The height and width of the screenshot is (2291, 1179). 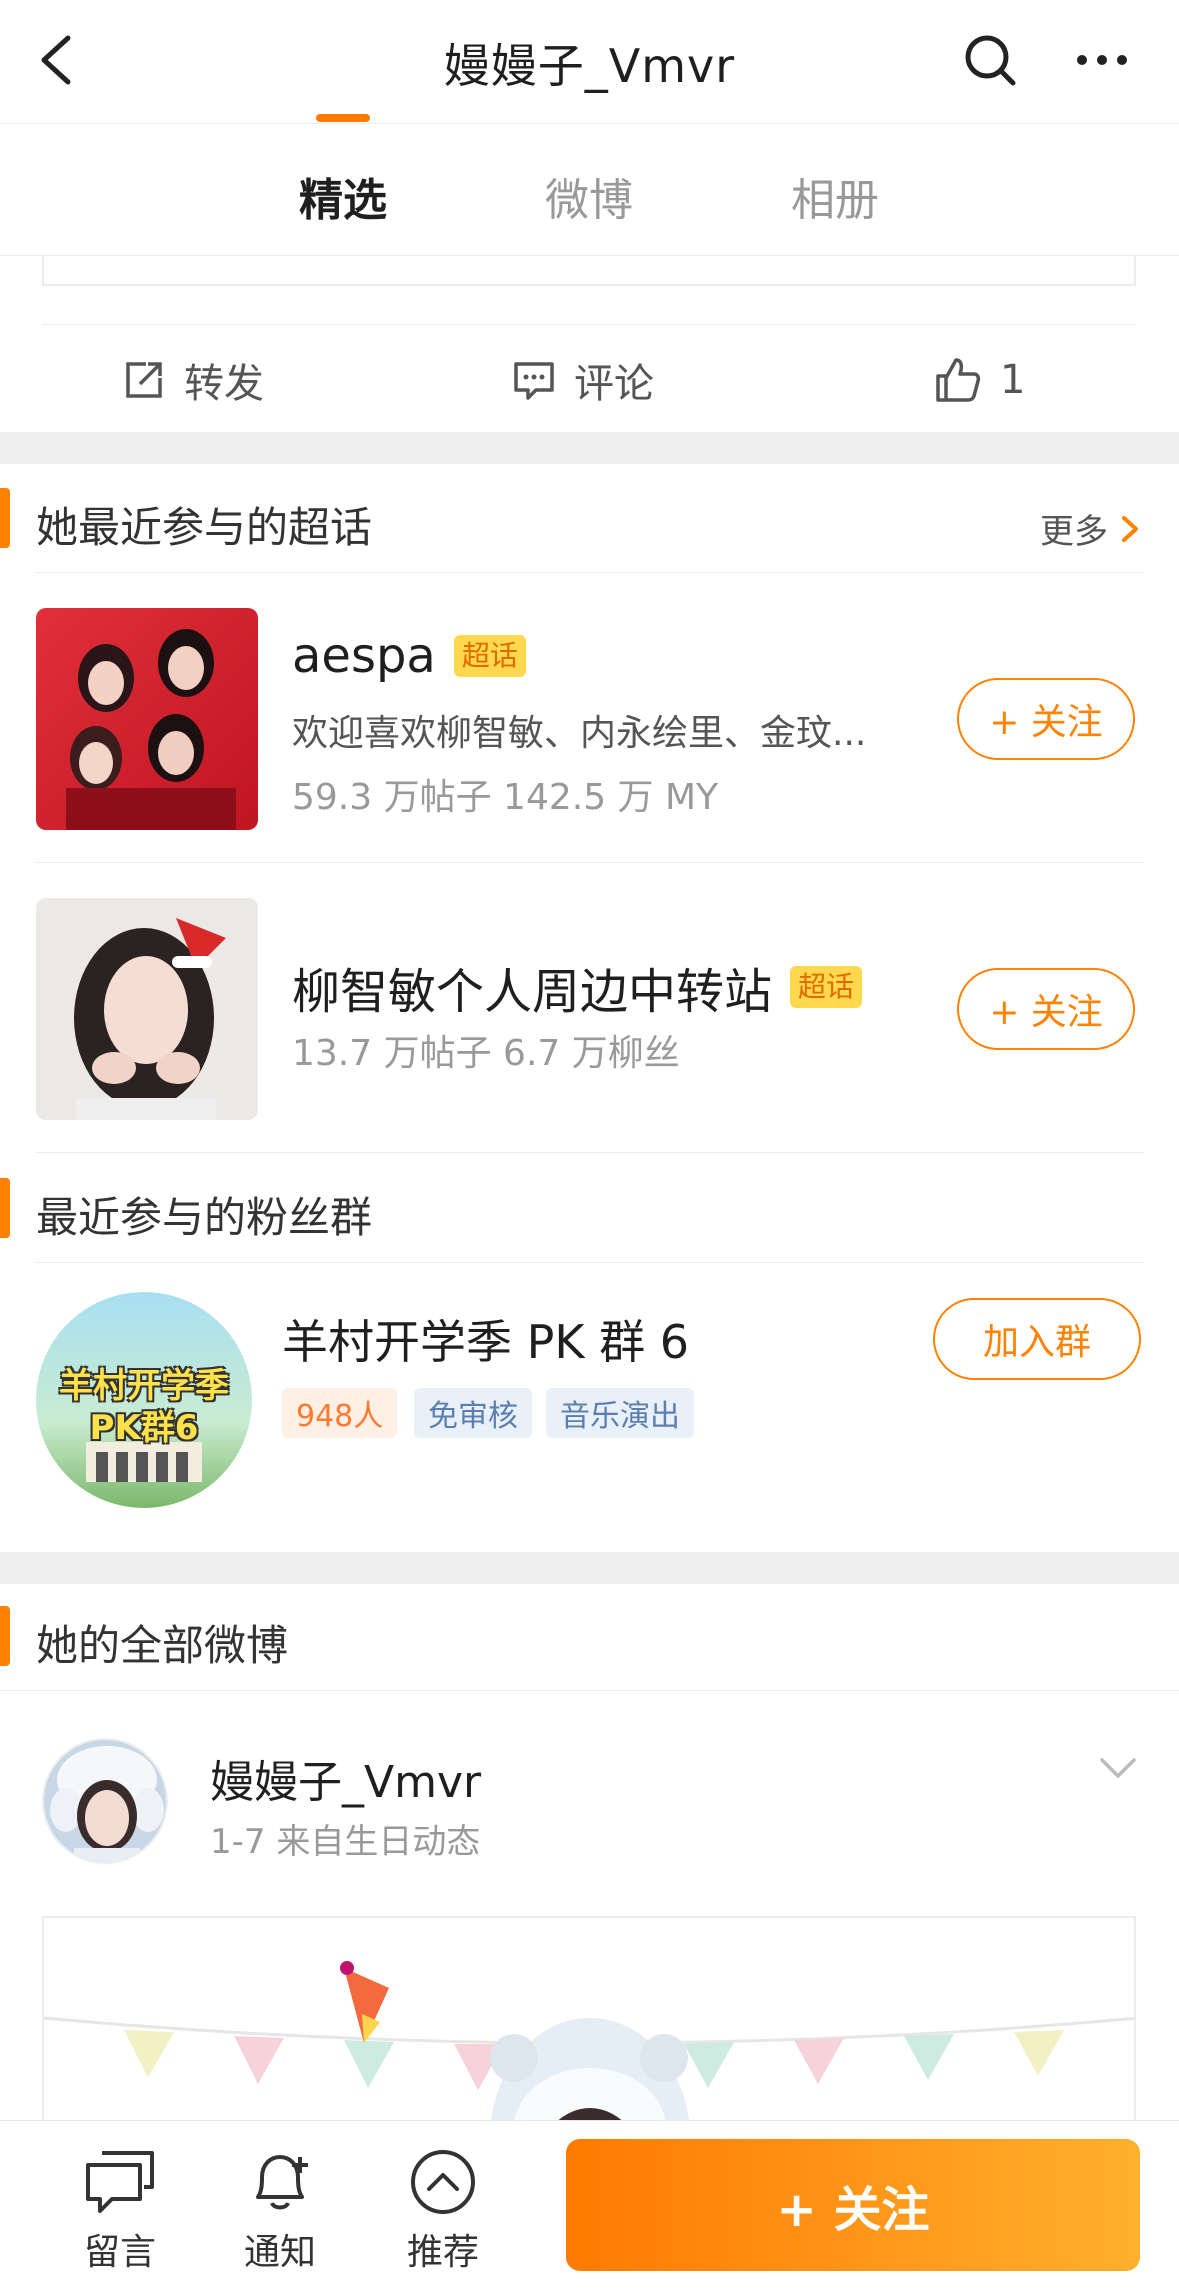 I want to click on more-topics-link: 更多, so click(x=1092, y=528).